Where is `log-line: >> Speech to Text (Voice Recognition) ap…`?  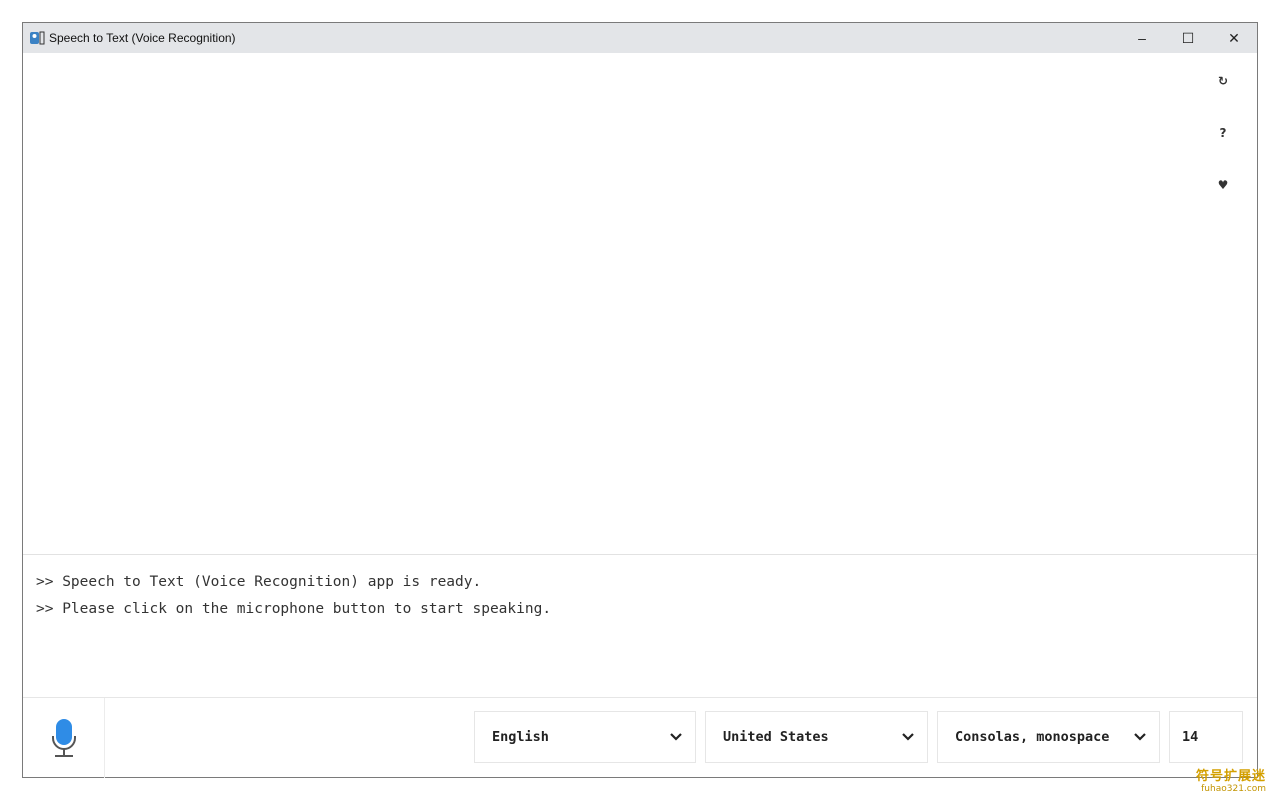 log-line: >> Speech to Text (Voice Recognition) ap… is located at coordinates (259, 582).